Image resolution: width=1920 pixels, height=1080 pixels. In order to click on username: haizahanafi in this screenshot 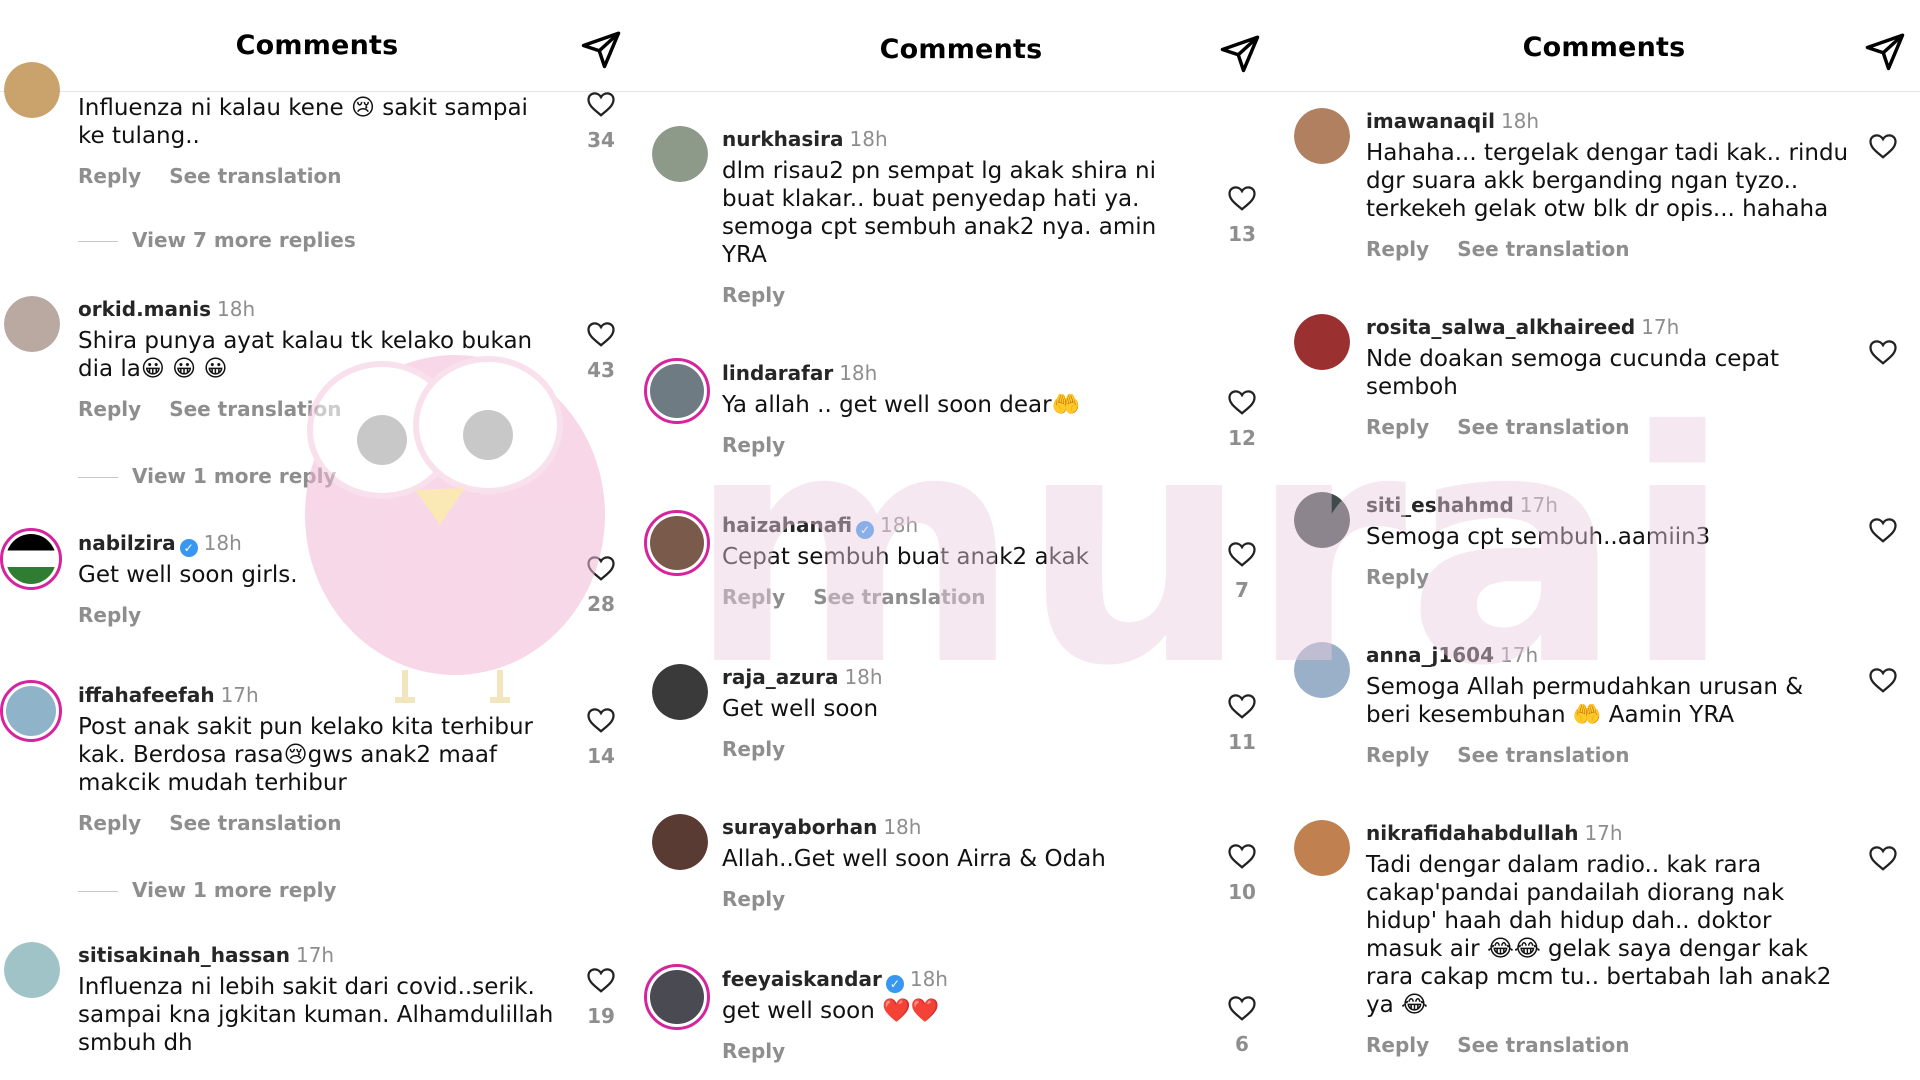, I will do `click(787, 525)`.